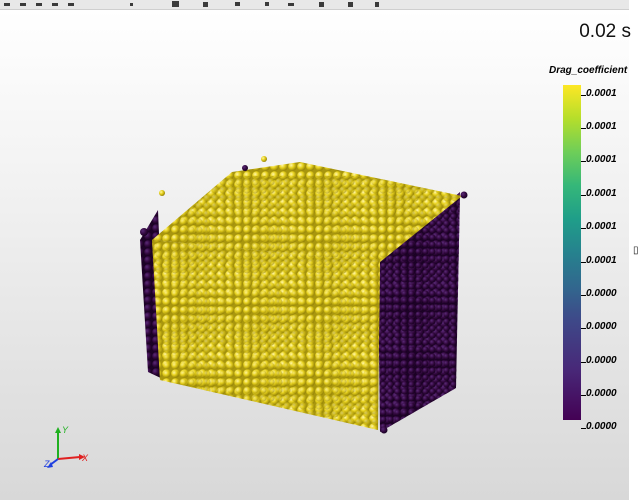  I want to click on x-axis-label: X, so click(85, 458).